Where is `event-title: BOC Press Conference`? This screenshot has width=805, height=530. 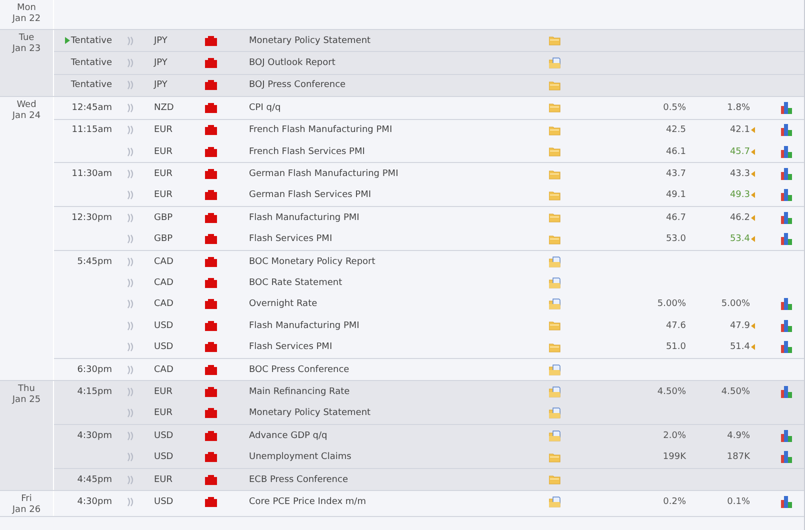
event-title: BOC Press Conference is located at coordinates (295, 369).